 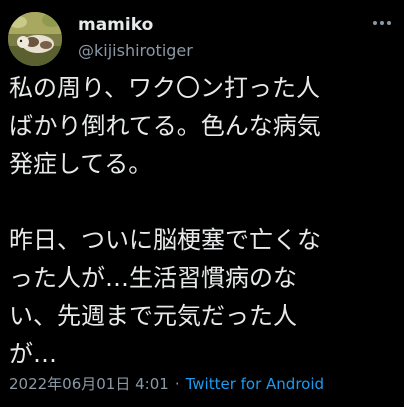 I want to click on tweet-timestamp: 2022年06月01日 4:01, so click(x=89, y=384).